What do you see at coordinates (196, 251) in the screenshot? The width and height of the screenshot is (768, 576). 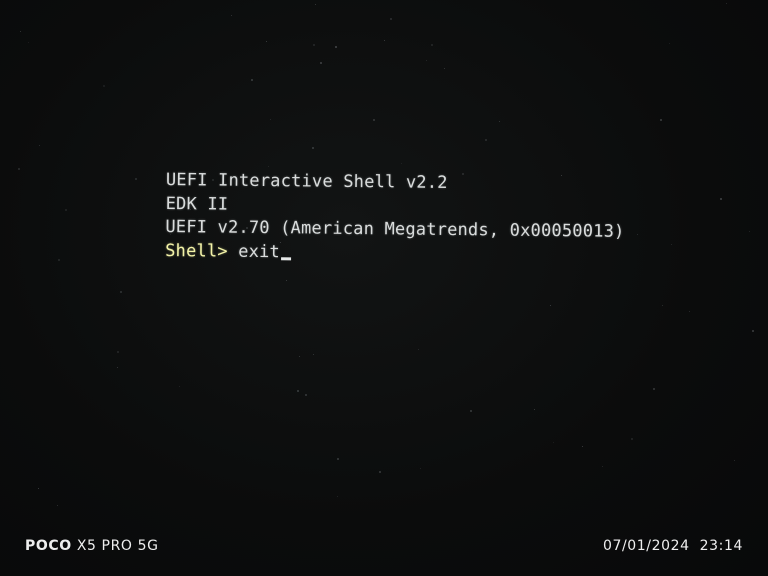 I see `shell-prompt: Shell>` at bounding box center [196, 251].